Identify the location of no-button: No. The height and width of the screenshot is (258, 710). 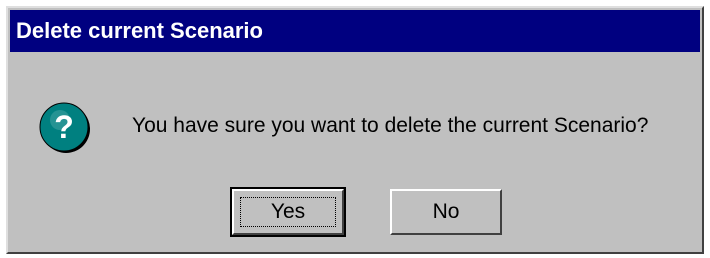
(446, 212).